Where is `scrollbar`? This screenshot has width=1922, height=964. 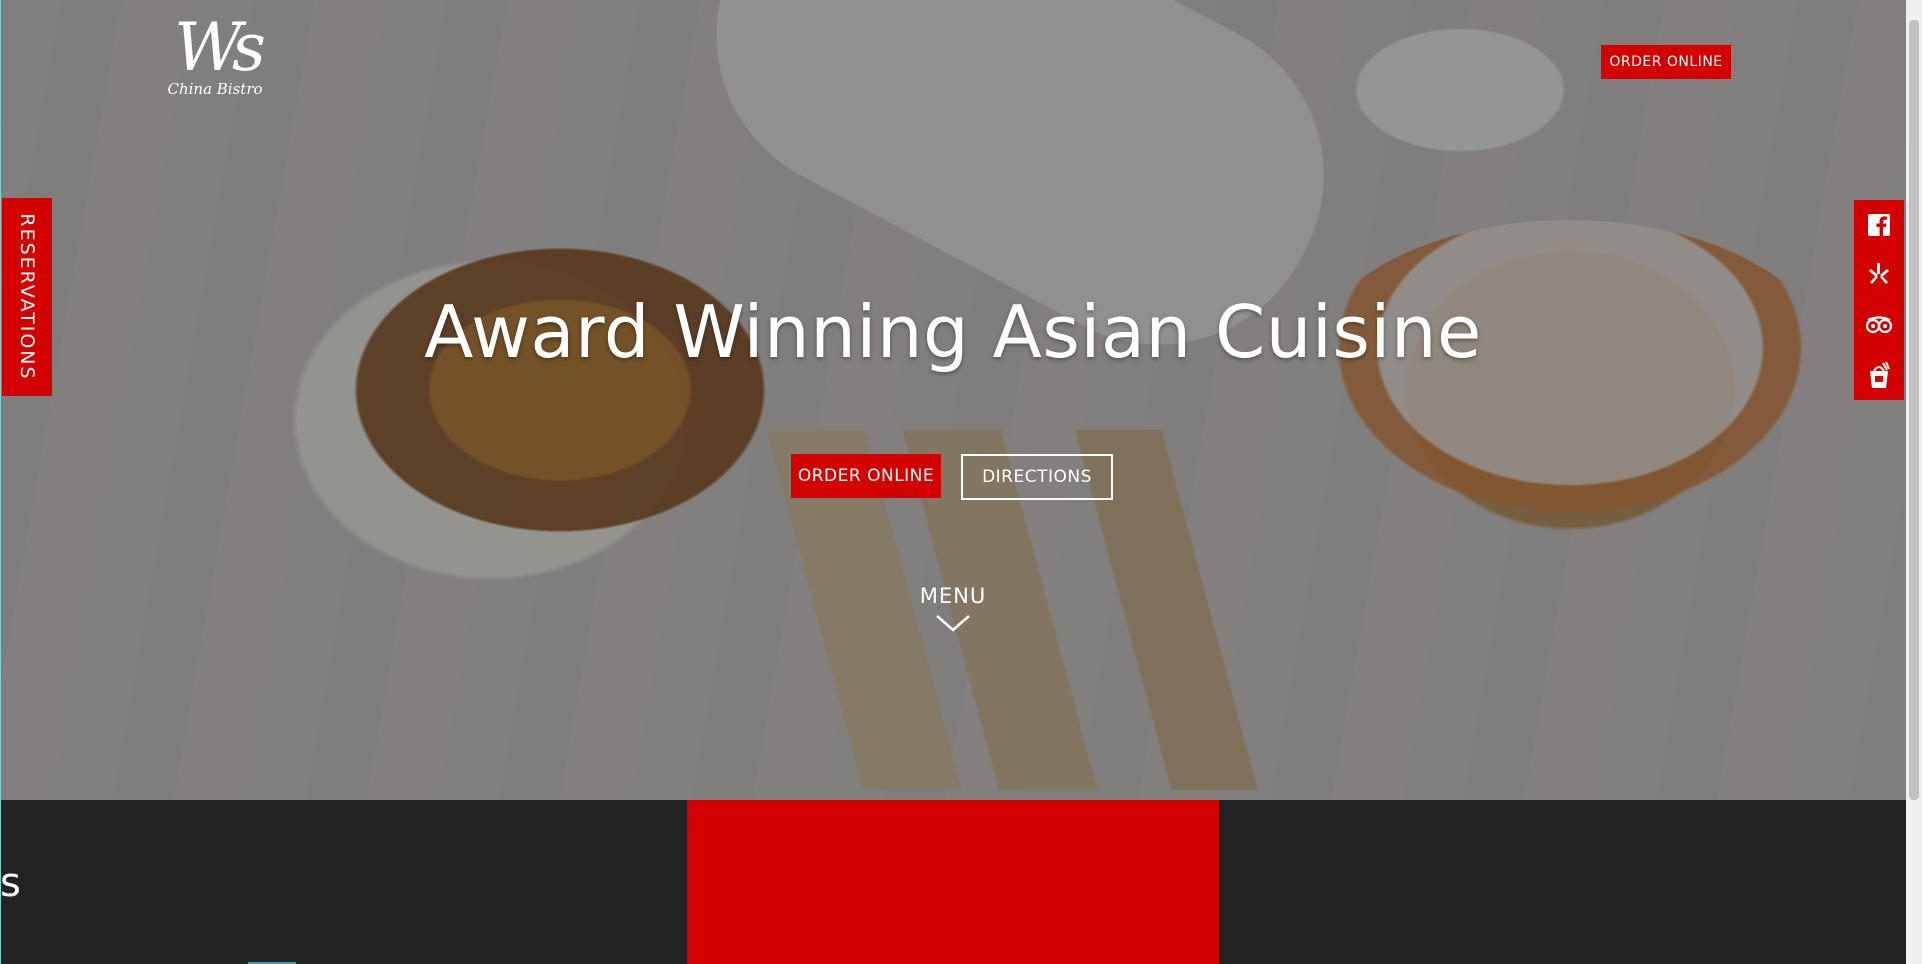 scrollbar is located at coordinates (1914, 482).